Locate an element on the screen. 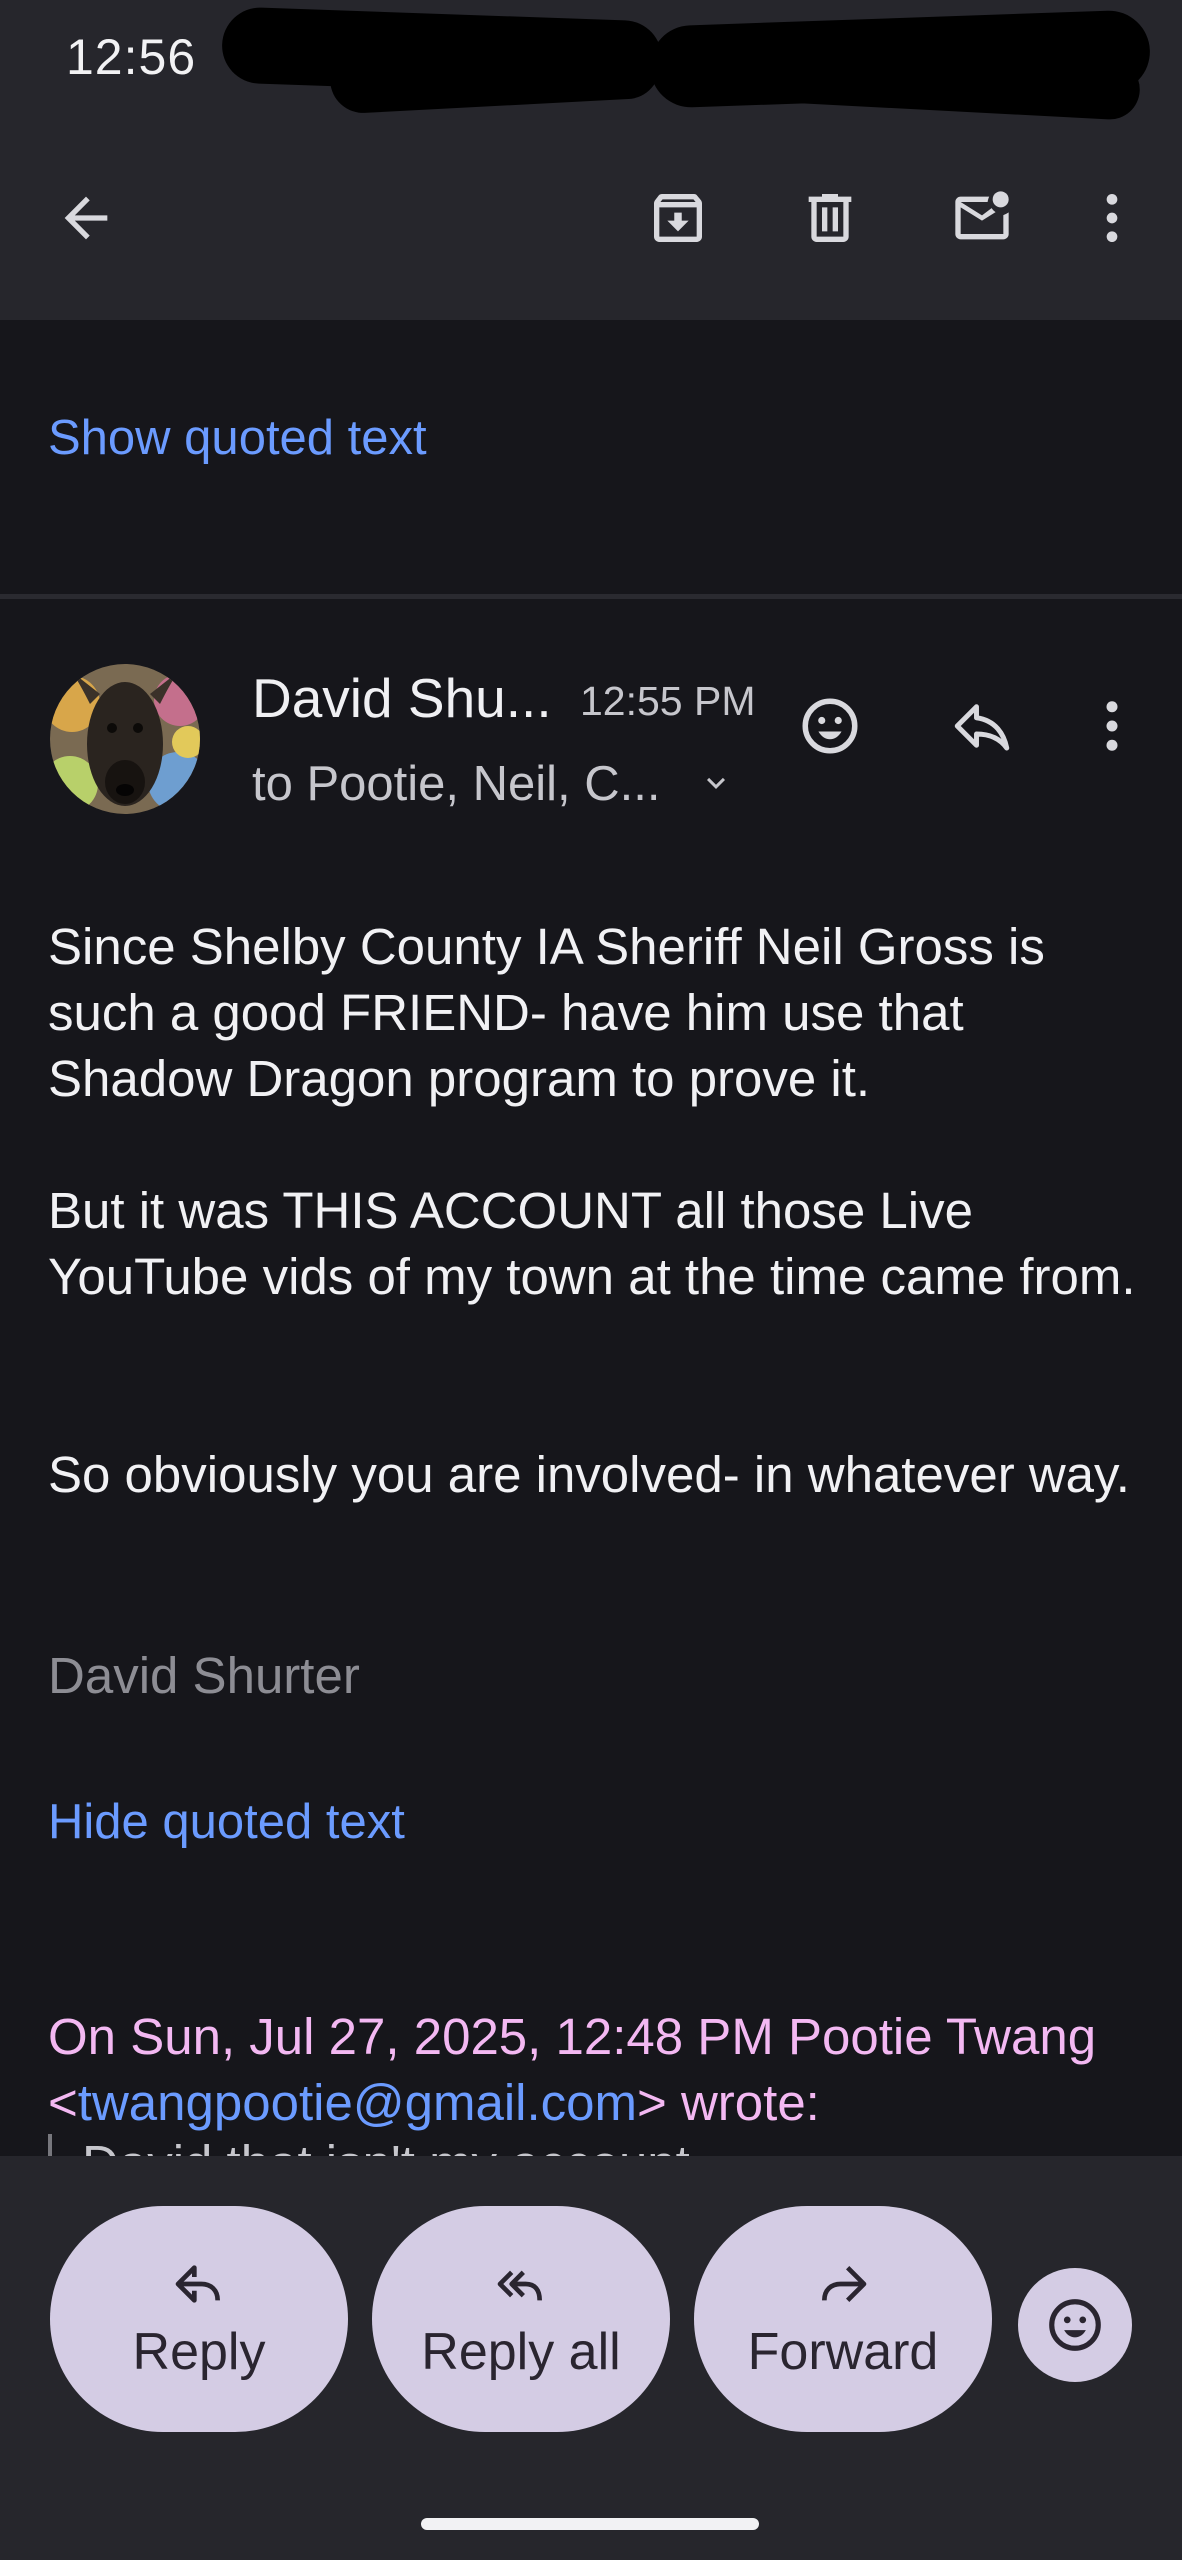  quote-attribution-suffix: > wrote: is located at coordinates (728, 2102).